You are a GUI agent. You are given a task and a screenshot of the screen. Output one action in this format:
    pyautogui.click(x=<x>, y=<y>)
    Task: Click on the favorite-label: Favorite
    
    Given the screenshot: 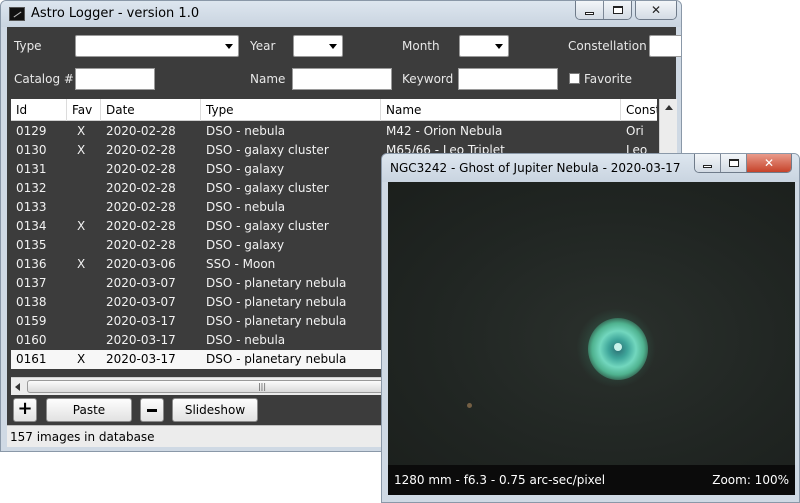 What is the action you would take?
    pyautogui.click(x=608, y=79)
    